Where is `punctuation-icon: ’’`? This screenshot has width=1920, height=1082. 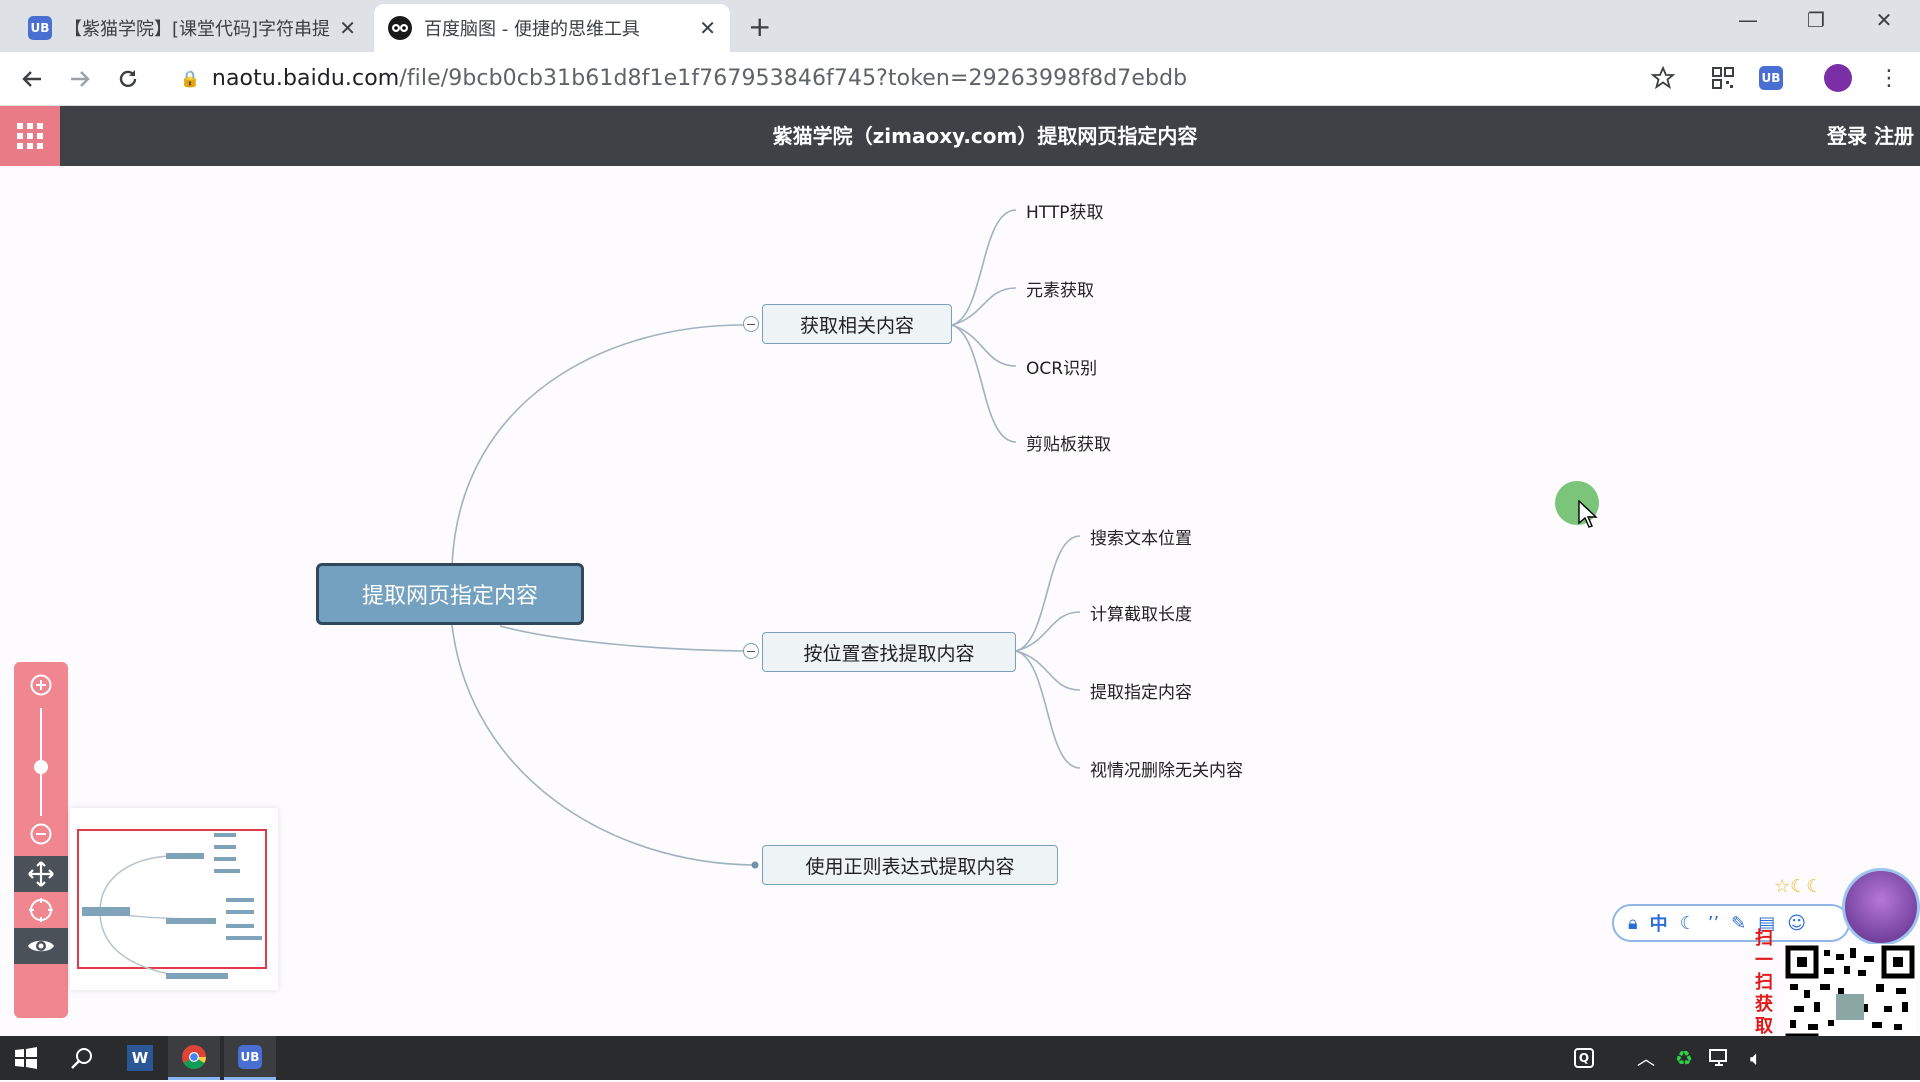 punctuation-icon: ’’ is located at coordinates (1713, 923).